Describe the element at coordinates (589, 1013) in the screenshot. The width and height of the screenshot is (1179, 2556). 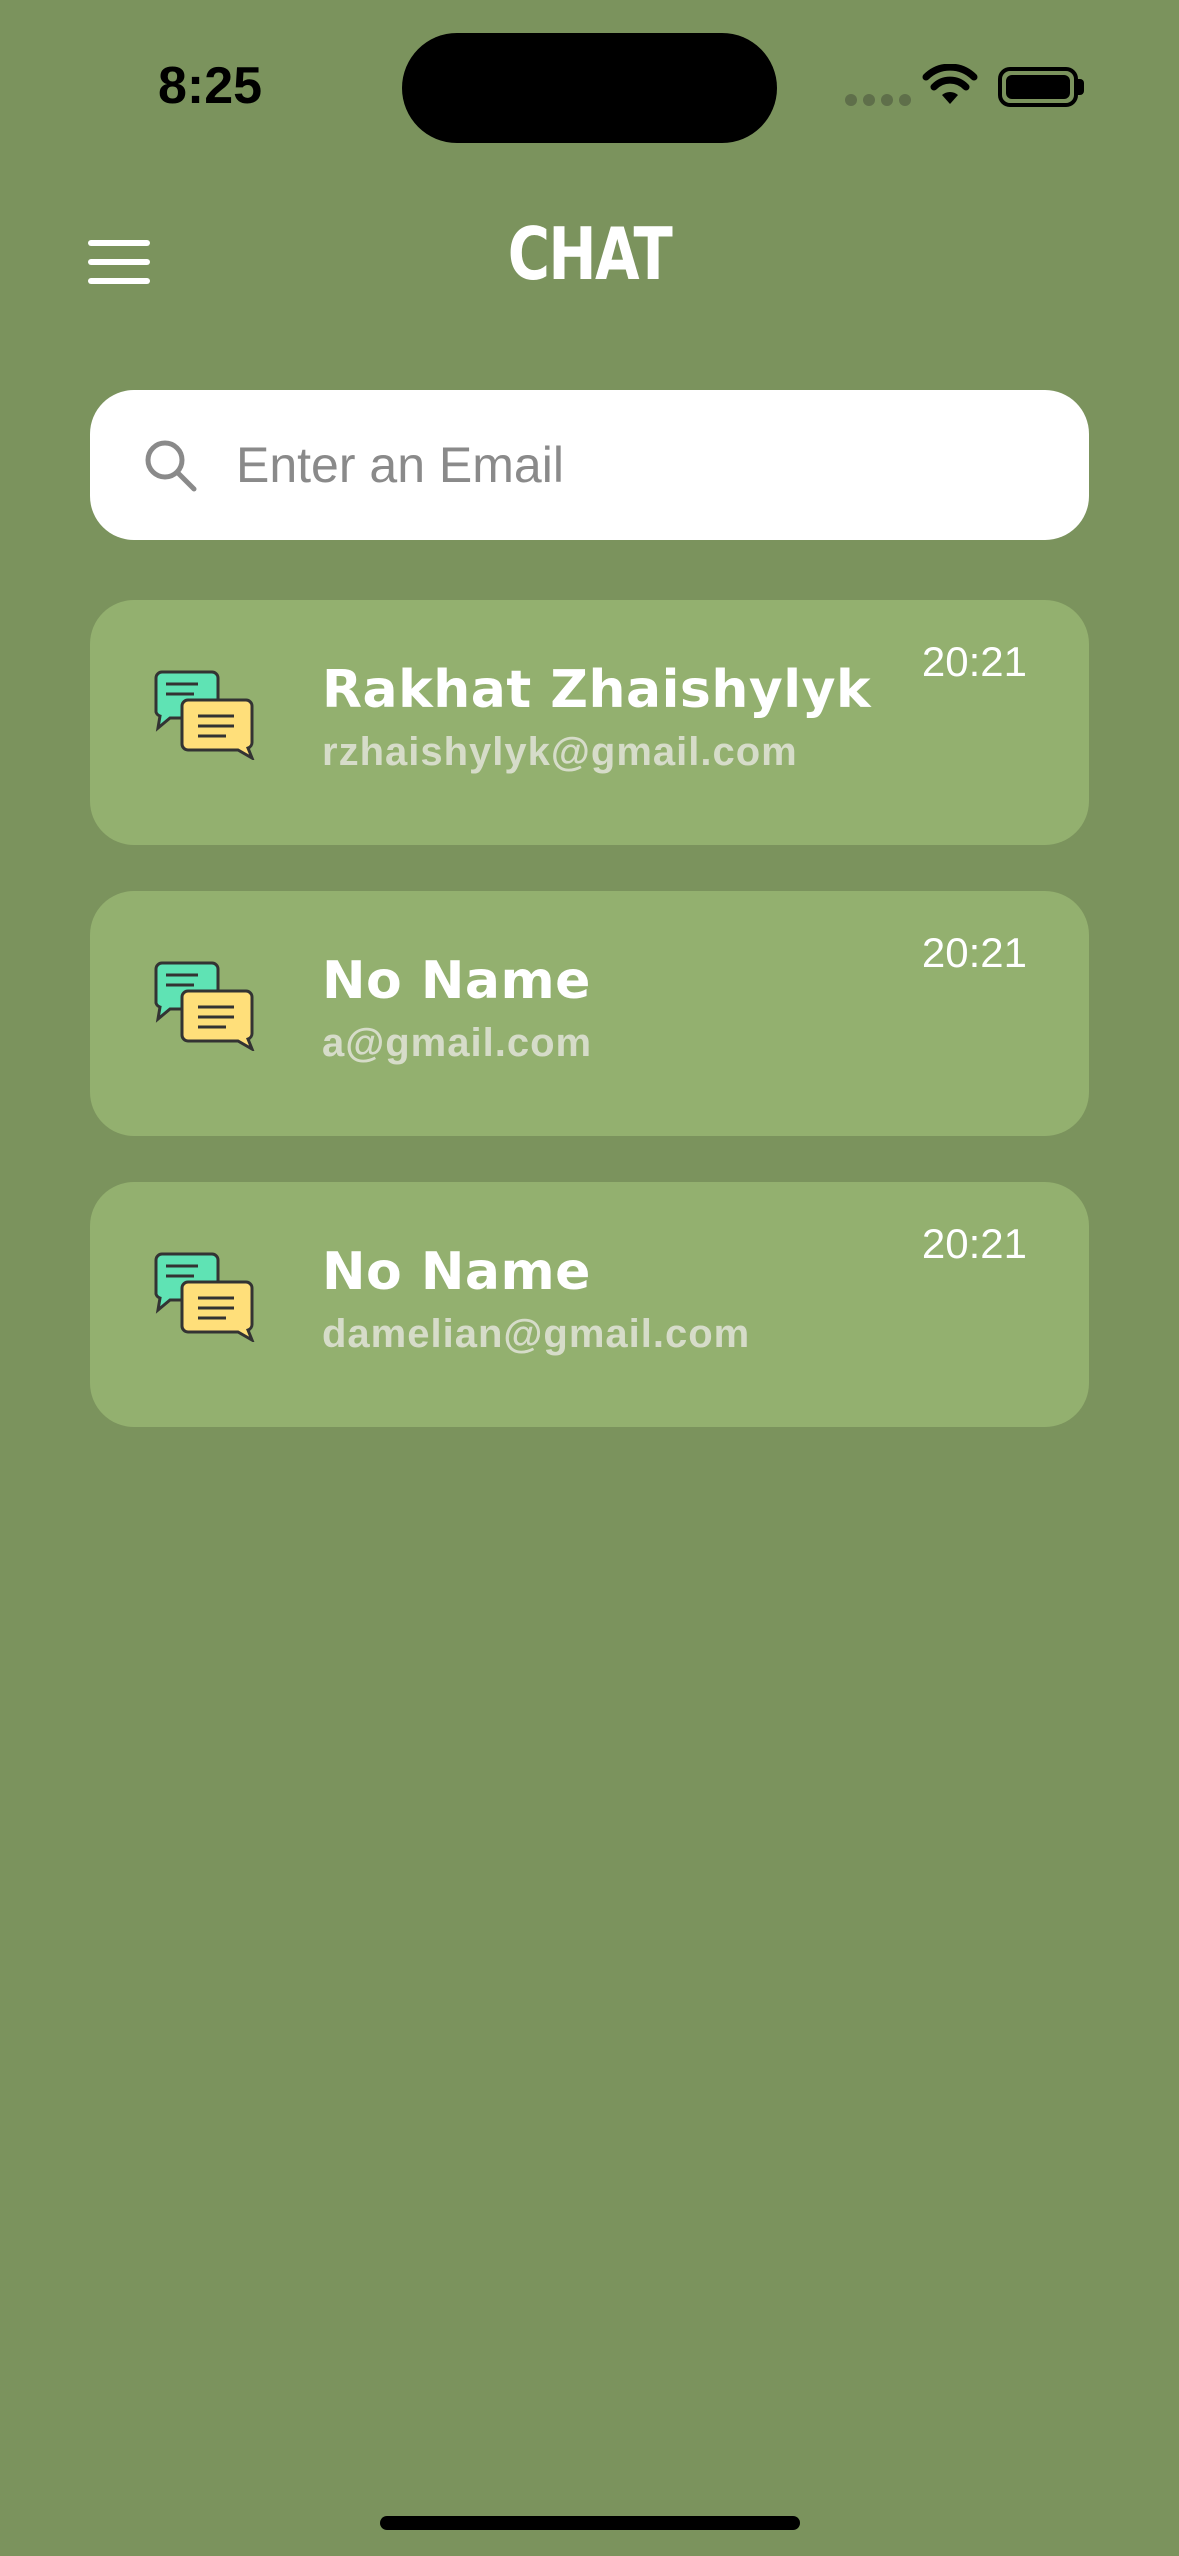
I see `chat-list-item: No Name a@gmail.com 20:21` at that location.